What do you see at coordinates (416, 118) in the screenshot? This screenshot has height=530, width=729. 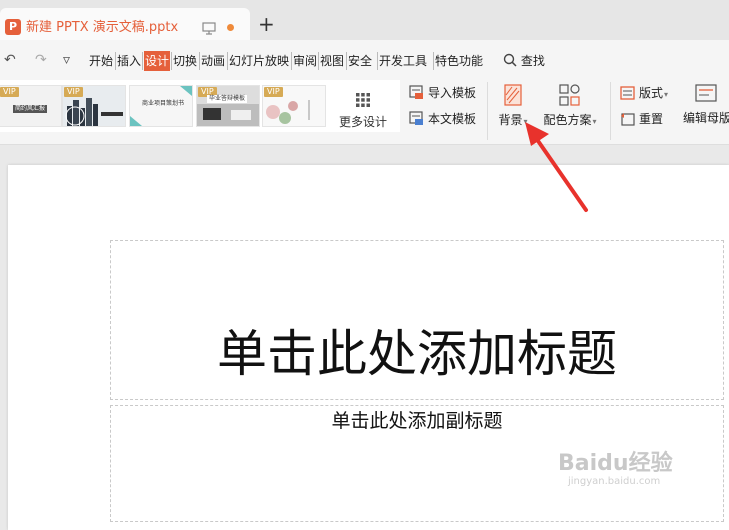 I see `this-template-icon` at bounding box center [416, 118].